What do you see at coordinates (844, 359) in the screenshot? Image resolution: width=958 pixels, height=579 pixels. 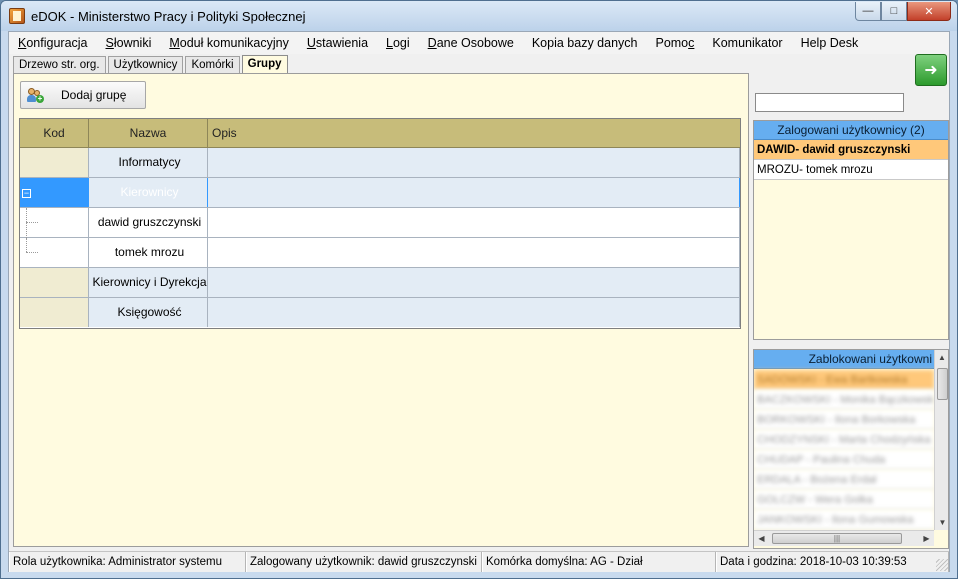 I see `blocked-users-header: Zablokowani użytkowni` at bounding box center [844, 359].